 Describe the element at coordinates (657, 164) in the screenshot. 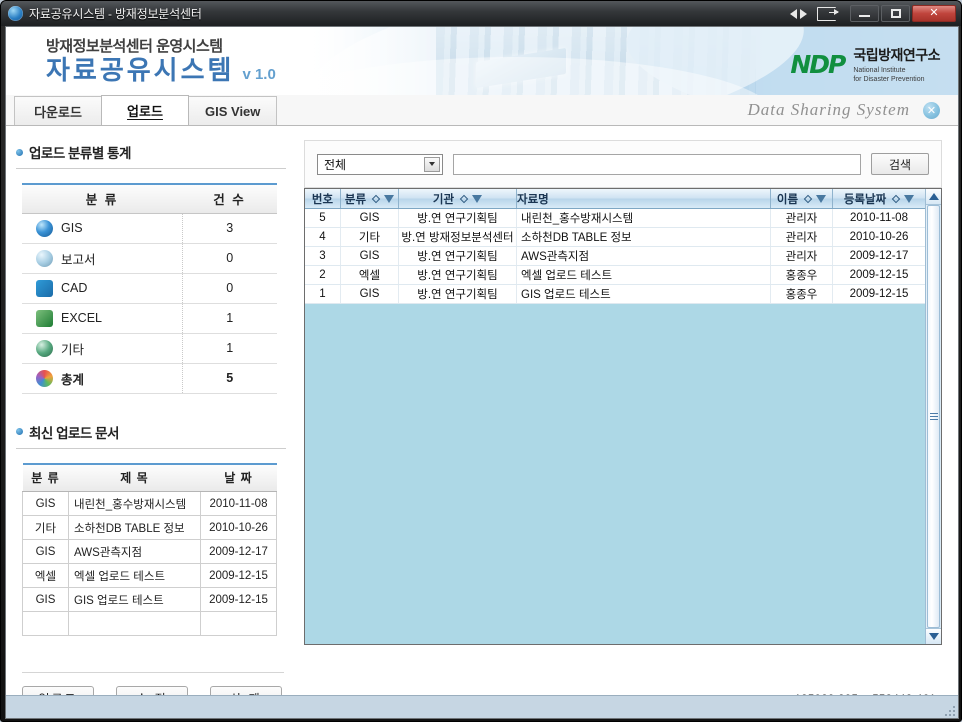

I see `search-input` at that location.